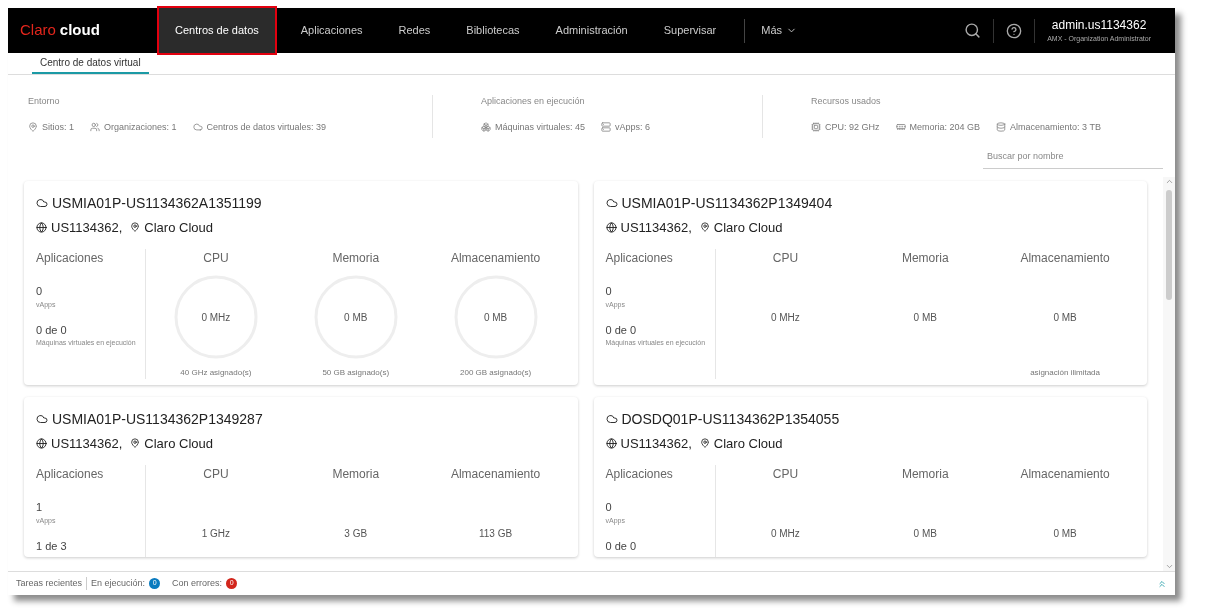  Describe the element at coordinates (217, 30) in the screenshot. I see `nav-tab: Centros de datos` at that location.